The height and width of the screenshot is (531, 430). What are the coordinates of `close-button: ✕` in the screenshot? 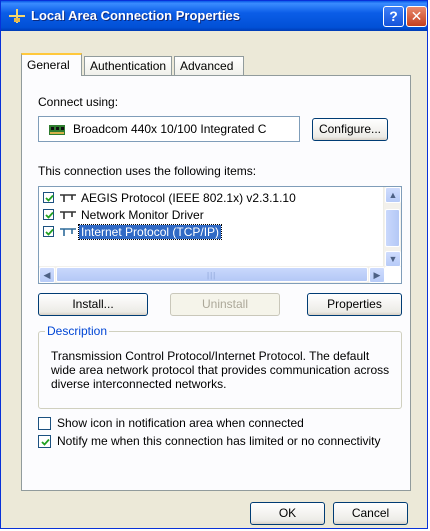 It's located at (416, 16).